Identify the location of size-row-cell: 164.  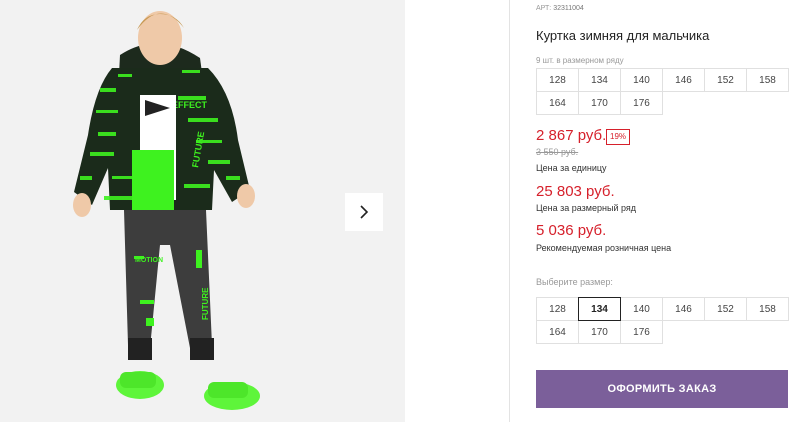
(557, 103).